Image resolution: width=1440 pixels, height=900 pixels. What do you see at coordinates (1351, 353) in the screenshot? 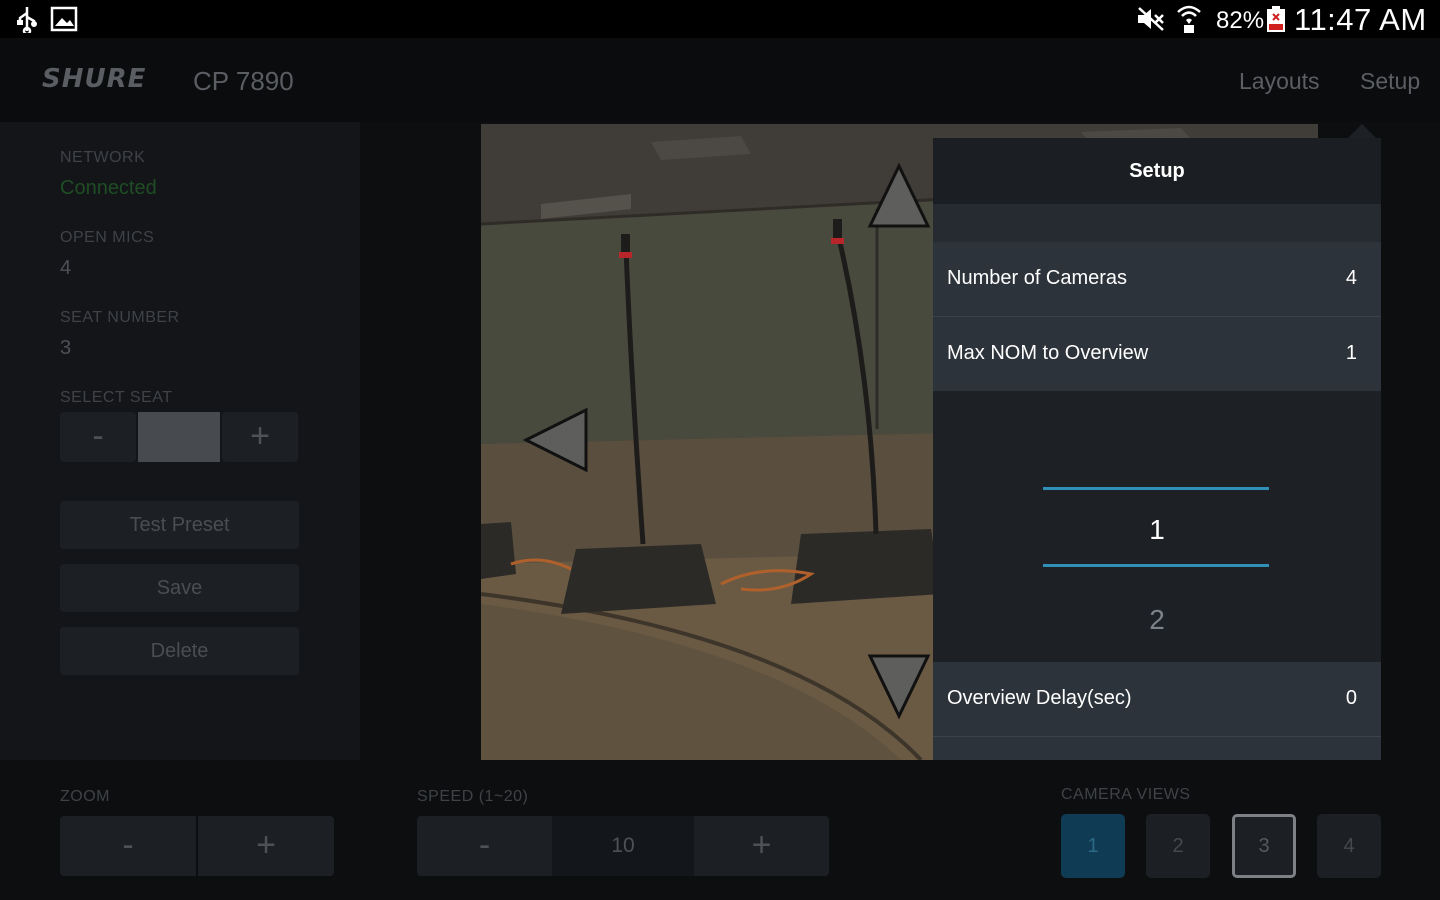
I see `max-nom-value: 1` at bounding box center [1351, 353].